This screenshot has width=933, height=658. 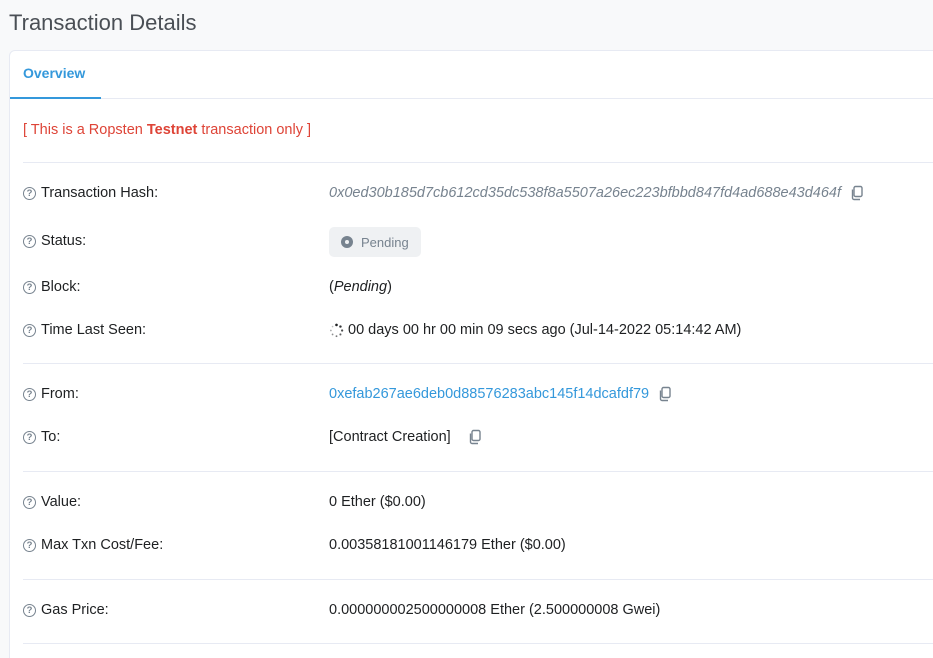 What do you see at coordinates (60, 394) in the screenshot?
I see `label-from: From:` at bounding box center [60, 394].